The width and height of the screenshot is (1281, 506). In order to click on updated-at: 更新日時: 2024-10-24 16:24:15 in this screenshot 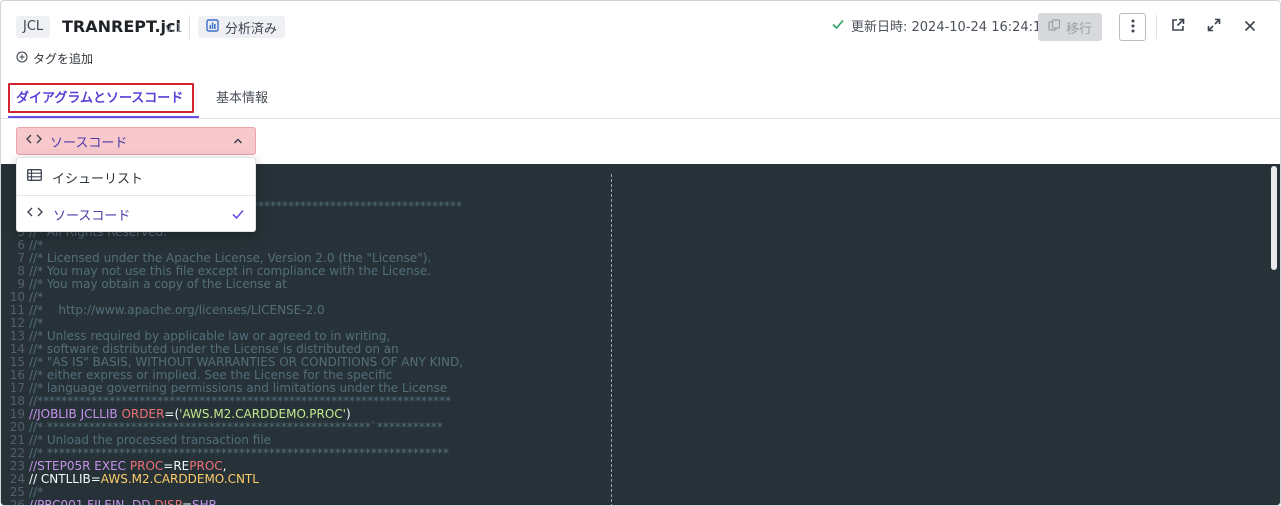, I will do `click(940, 27)`.